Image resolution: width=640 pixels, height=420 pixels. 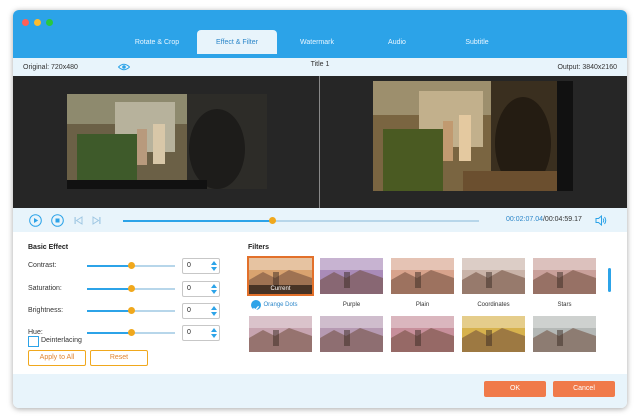 I want to click on brightness-row: Brightness: 0, so click(x=133, y=311).